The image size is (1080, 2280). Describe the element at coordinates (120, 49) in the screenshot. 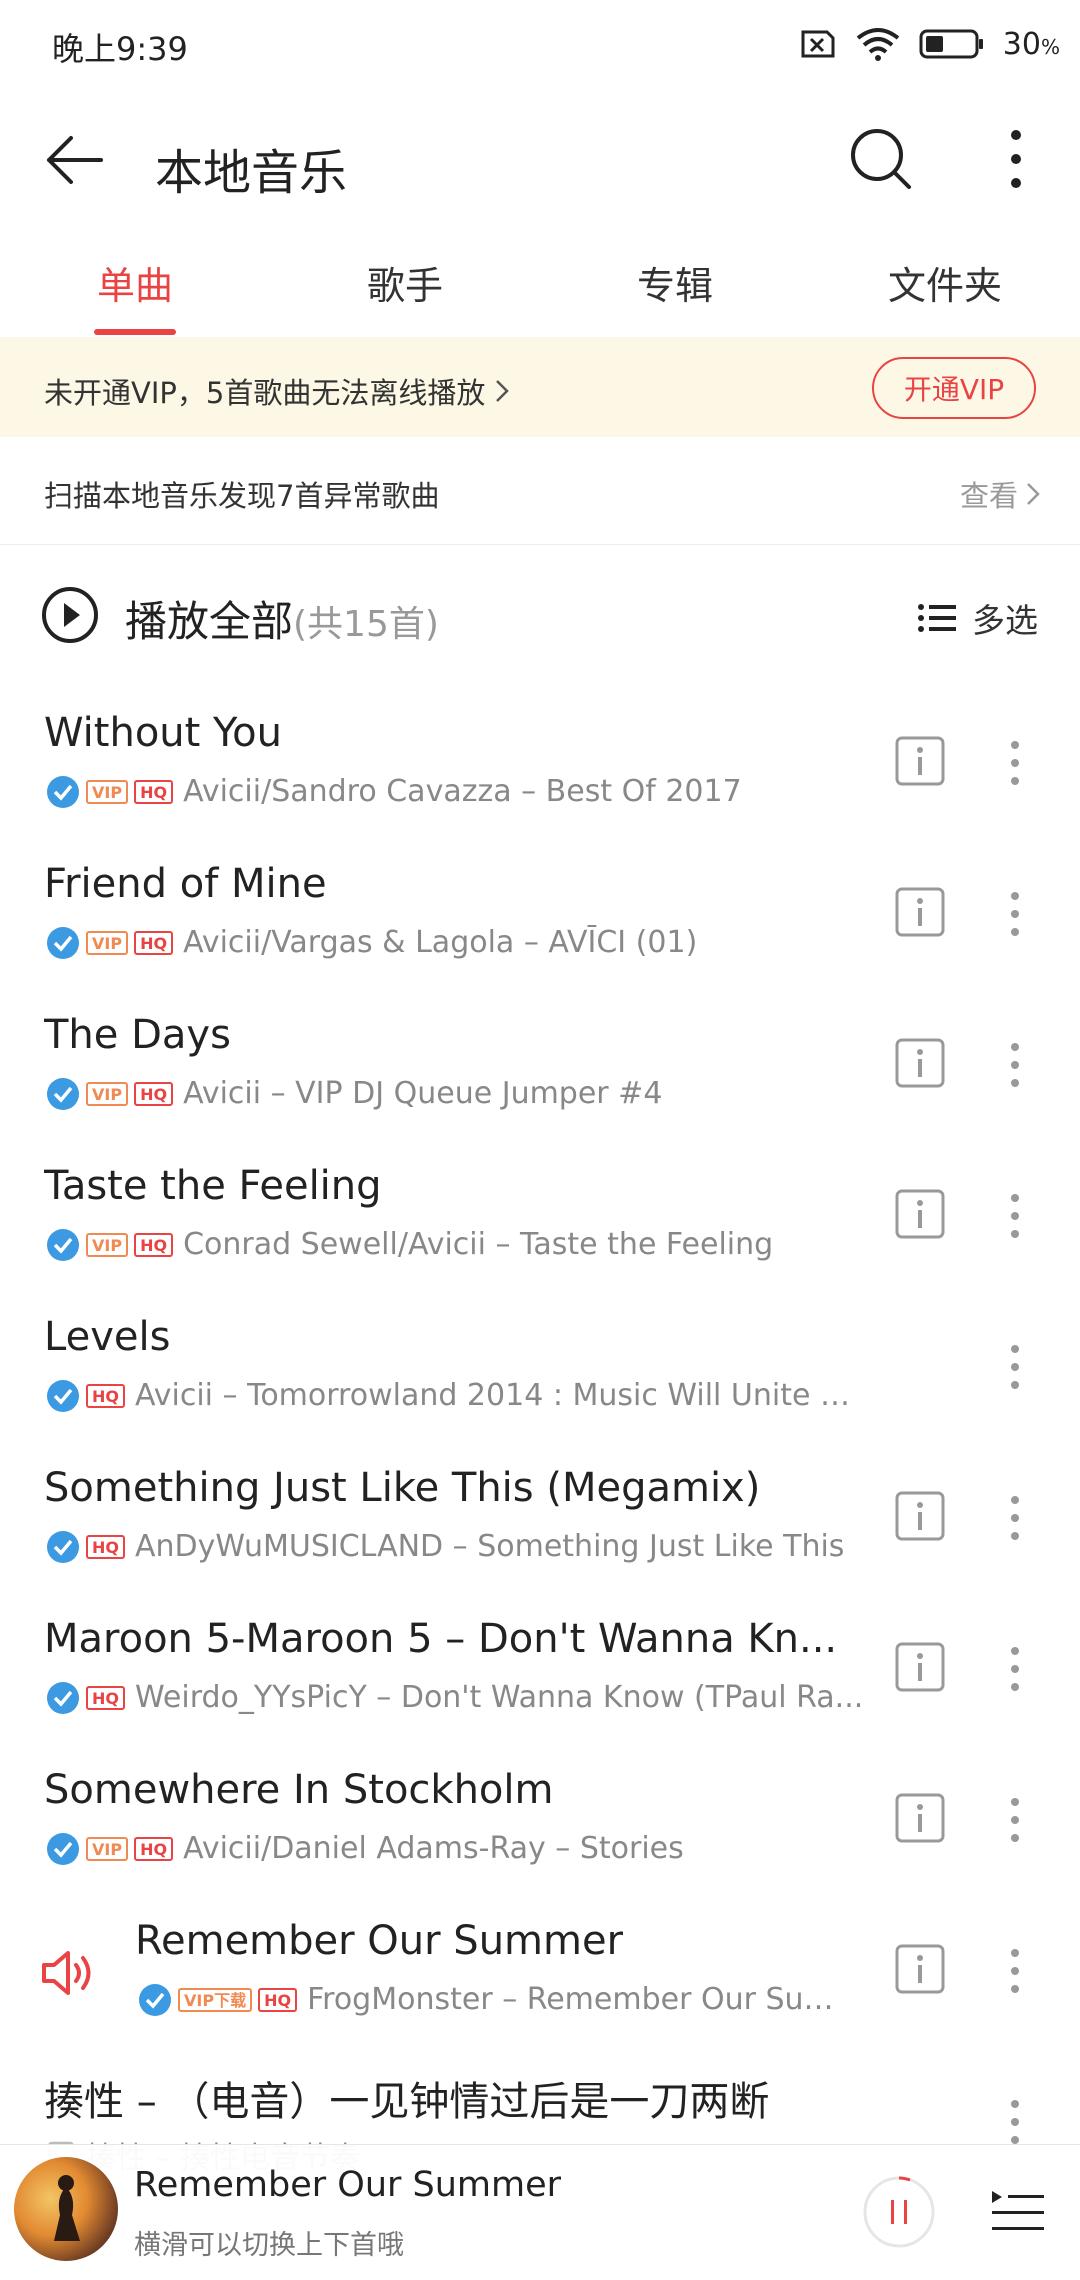

I see `status-time: 晚上9:39` at that location.